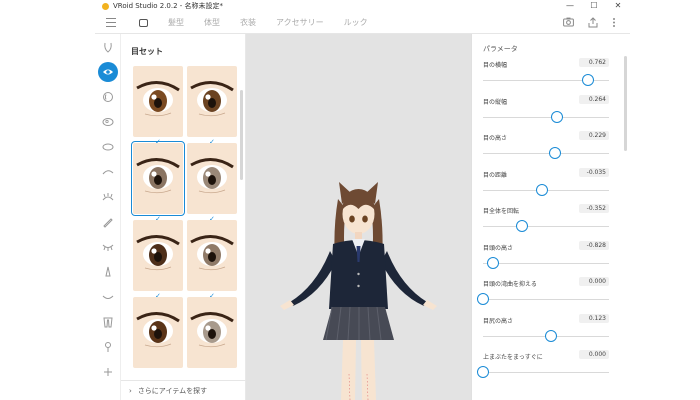 The width and height of the screenshot is (700, 400). Describe the element at coordinates (546, 112) in the screenshot. I see `parameter-row: 目の縦幅 0.264` at that location.